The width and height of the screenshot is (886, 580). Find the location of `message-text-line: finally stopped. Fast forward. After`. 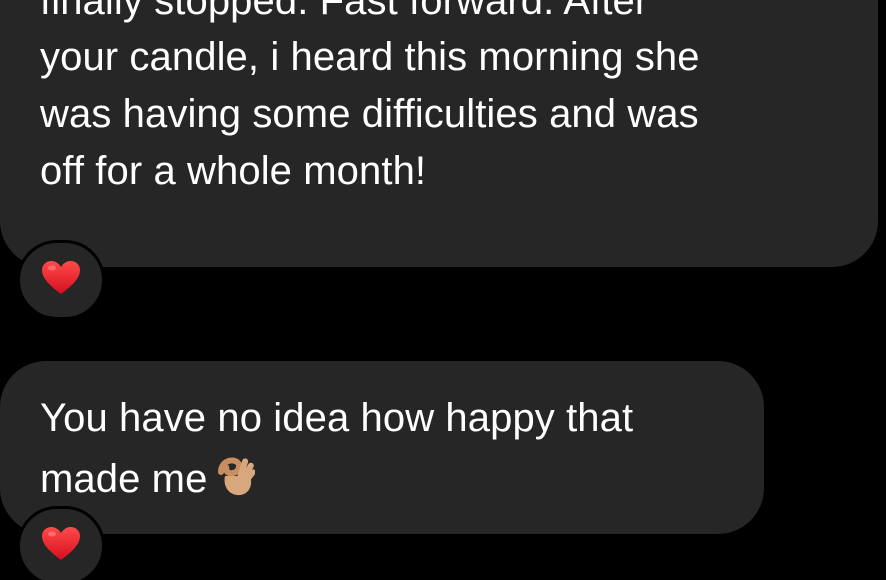

message-text-line: finally stopped. Fast forward. After is located at coordinates (344, 11).